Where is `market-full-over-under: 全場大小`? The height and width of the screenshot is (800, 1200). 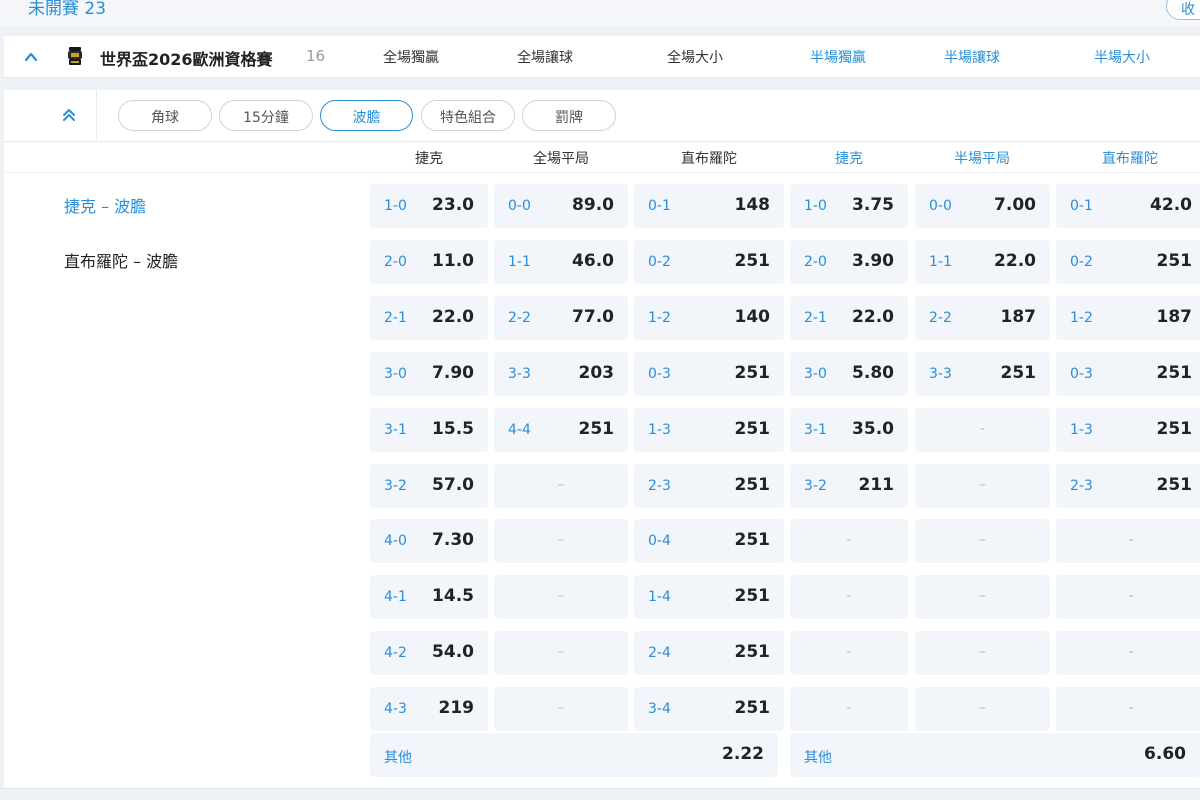
market-full-over-under: 全場大小 is located at coordinates (695, 57).